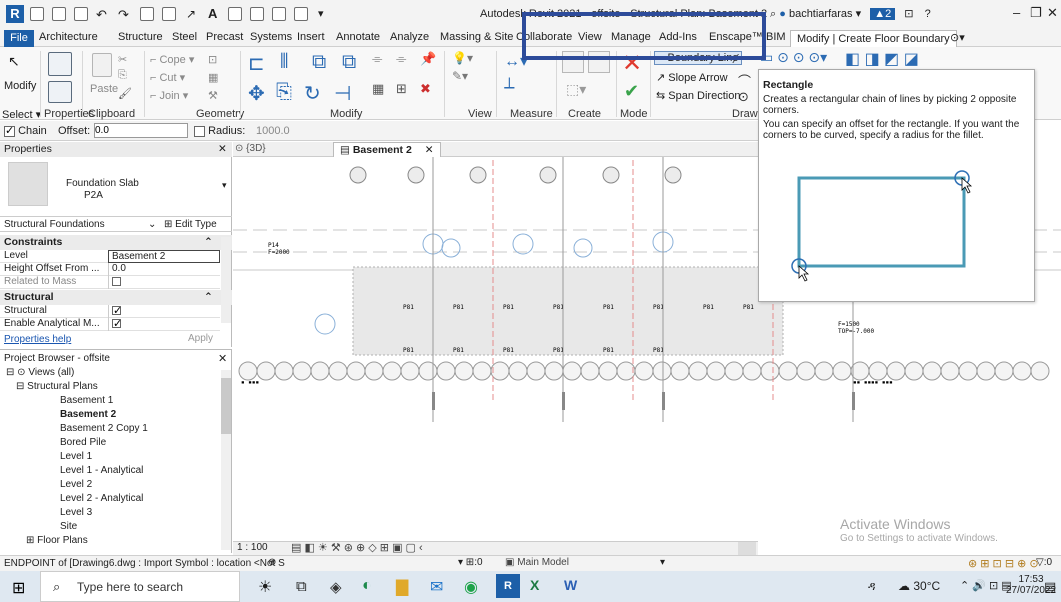  I want to click on offset-input, so click(141, 130).